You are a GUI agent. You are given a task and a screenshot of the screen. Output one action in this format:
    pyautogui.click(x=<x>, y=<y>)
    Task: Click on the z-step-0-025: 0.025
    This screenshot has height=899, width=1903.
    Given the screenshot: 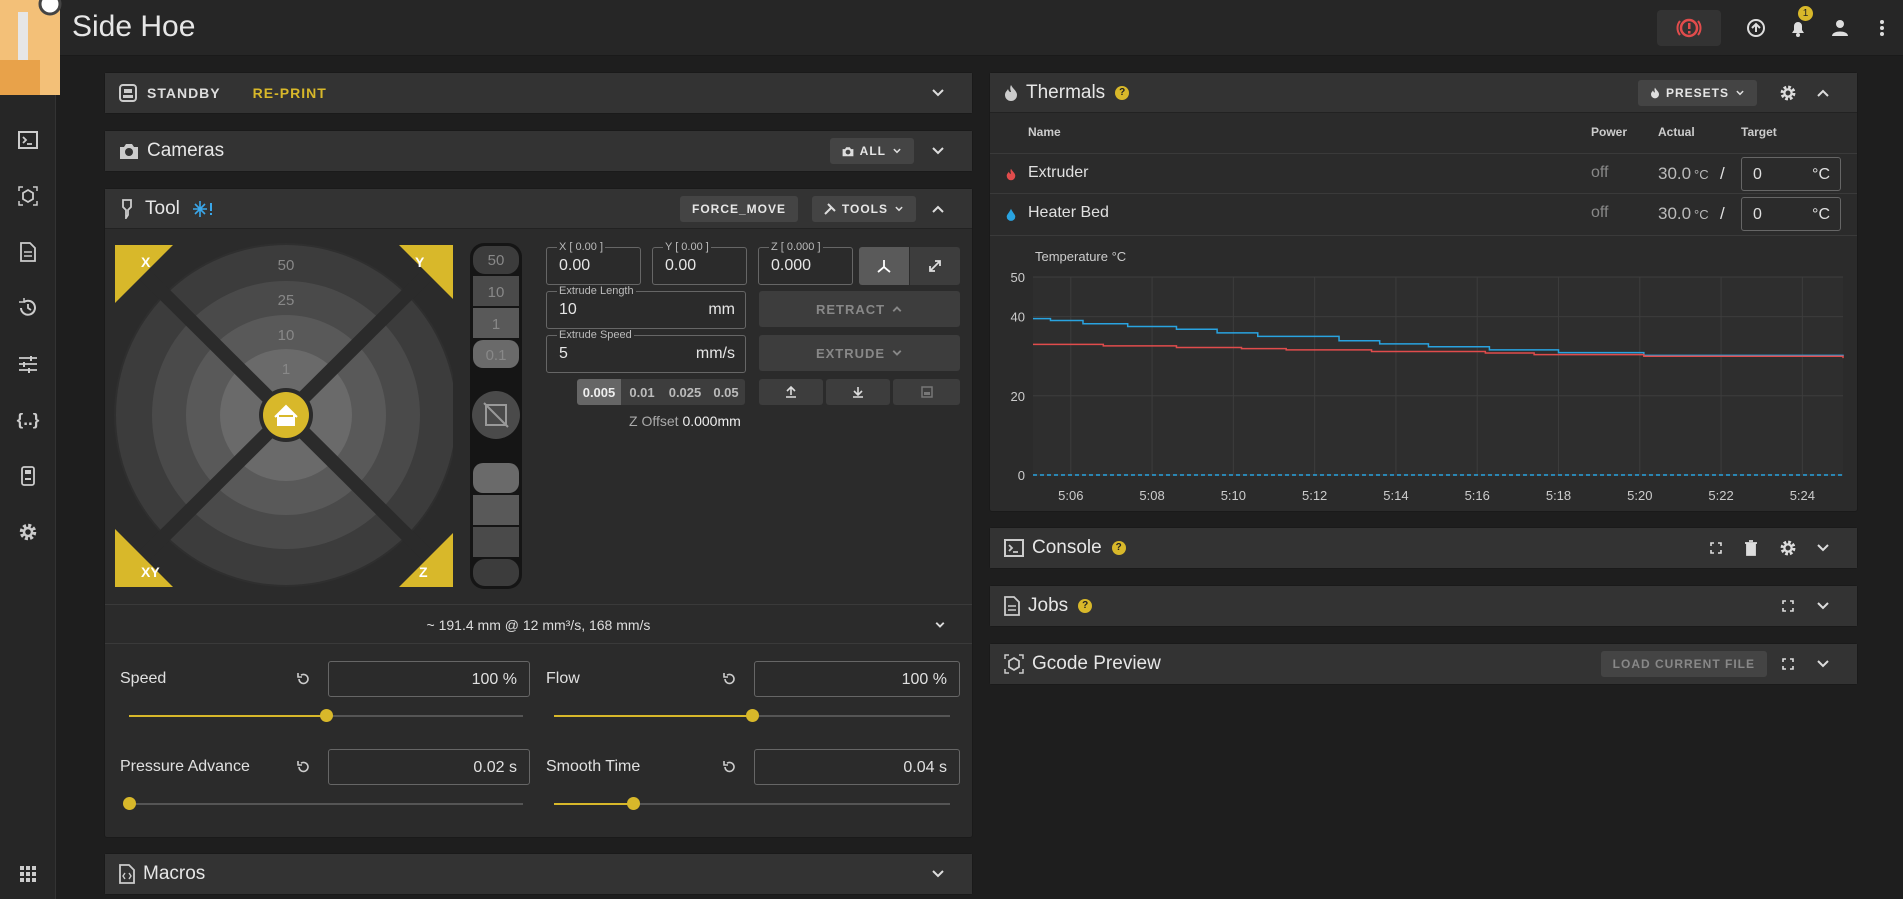 What is the action you would take?
    pyautogui.click(x=685, y=392)
    